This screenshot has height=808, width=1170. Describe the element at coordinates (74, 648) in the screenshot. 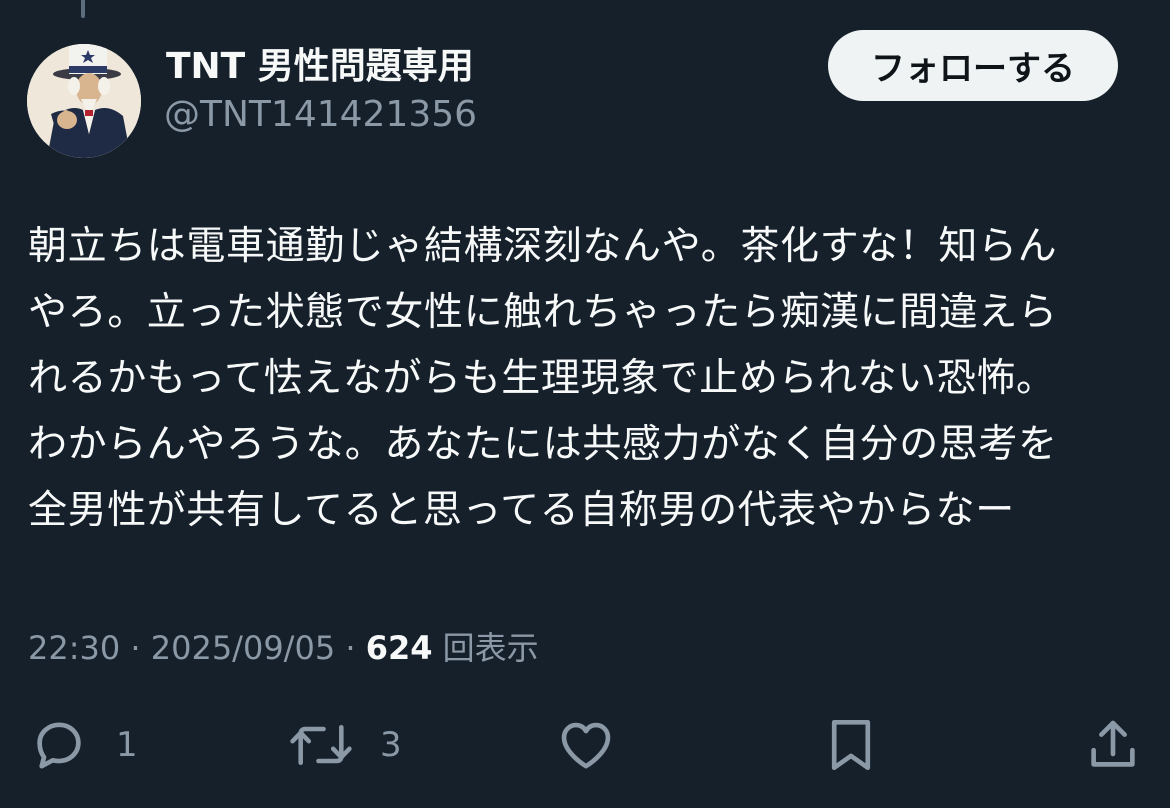

I see `tweet-time: 22:30` at that location.